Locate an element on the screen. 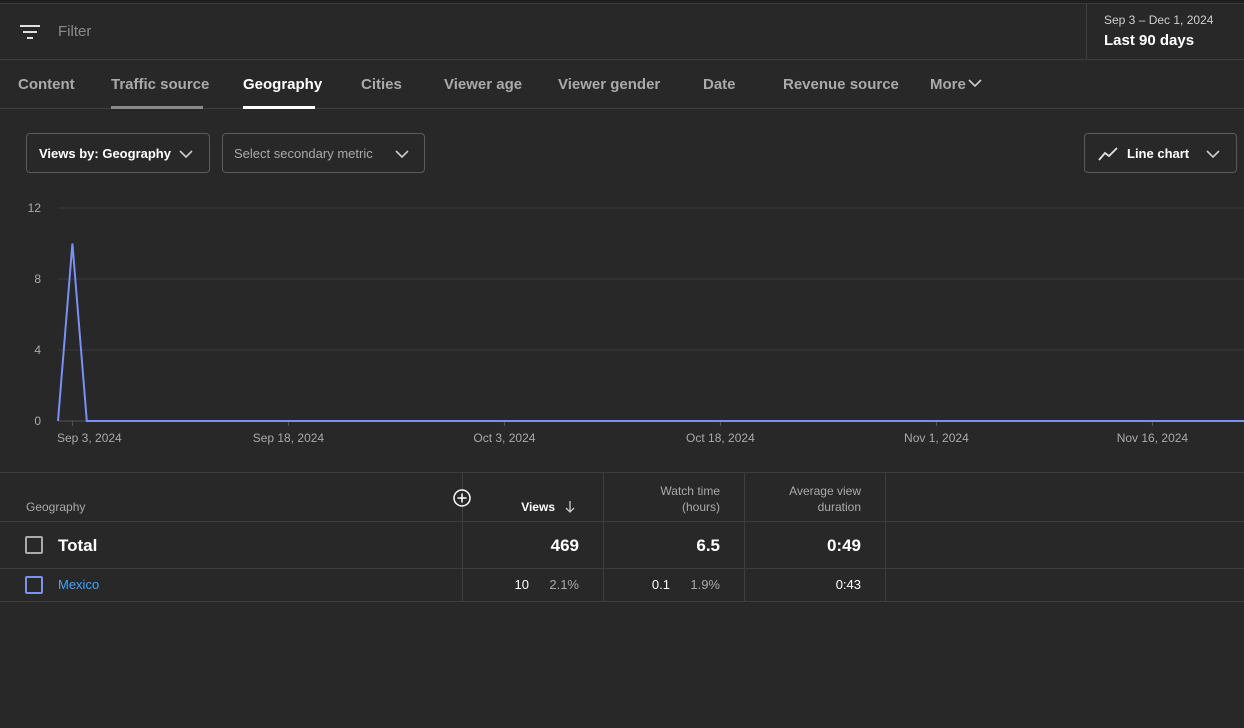 The image size is (1244, 728). total-views: 469 is located at coordinates (564, 545).